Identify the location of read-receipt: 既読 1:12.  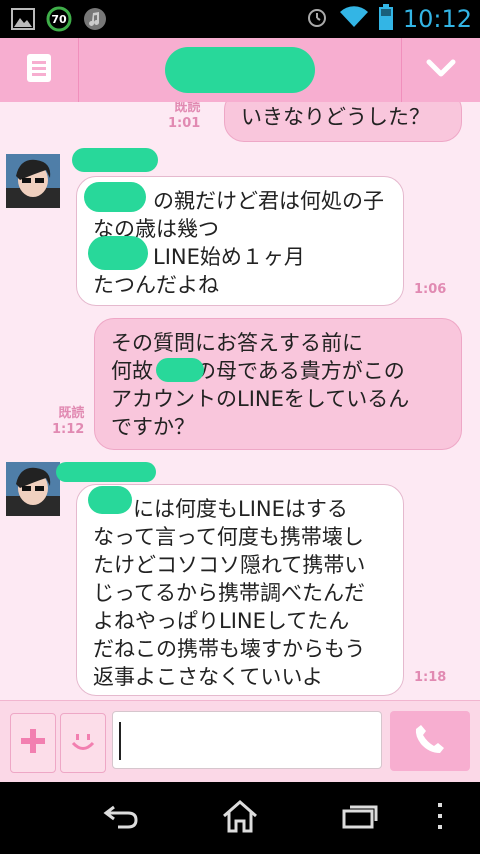
(68, 422).